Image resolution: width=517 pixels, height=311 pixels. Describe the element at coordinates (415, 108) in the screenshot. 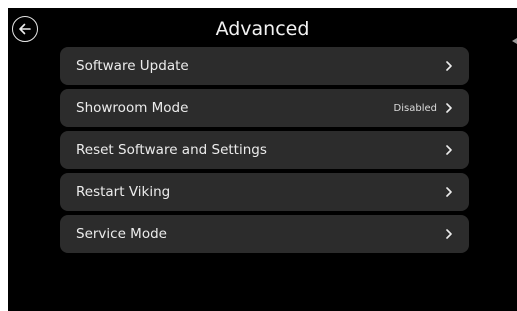

I see `showroom-mode-status: Disabled` at that location.